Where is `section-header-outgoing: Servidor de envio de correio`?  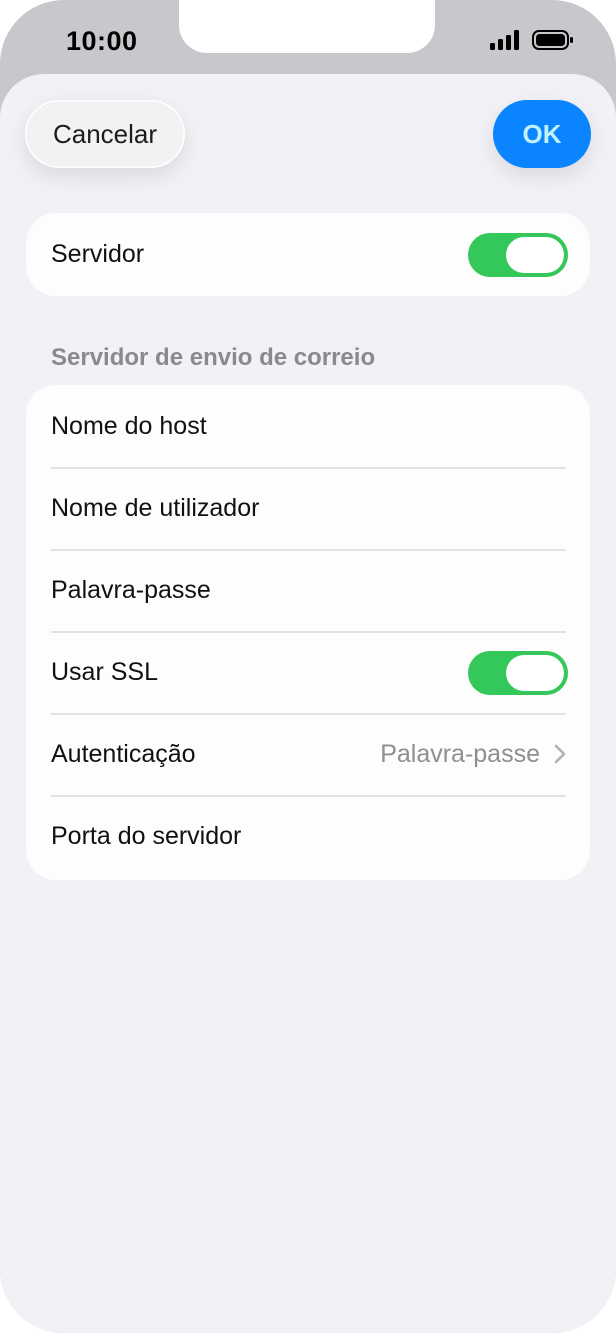
section-header-outgoing: Servidor de envio de correio is located at coordinates (213, 357).